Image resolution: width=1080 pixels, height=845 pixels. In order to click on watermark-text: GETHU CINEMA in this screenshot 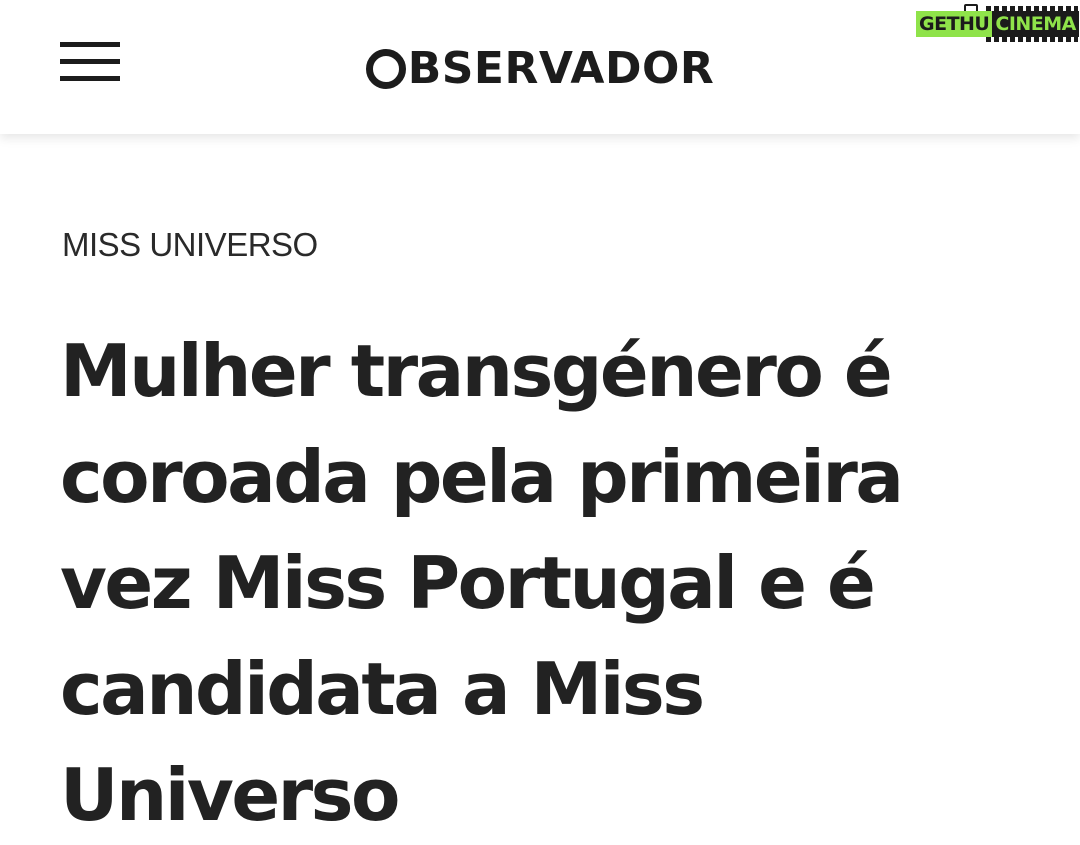, I will do `click(997, 24)`.